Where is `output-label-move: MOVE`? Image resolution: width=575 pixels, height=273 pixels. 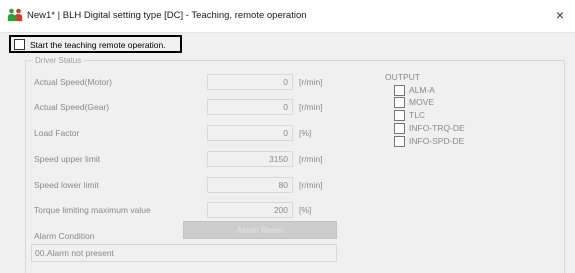 output-label-move: MOVE is located at coordinates (422, 102).